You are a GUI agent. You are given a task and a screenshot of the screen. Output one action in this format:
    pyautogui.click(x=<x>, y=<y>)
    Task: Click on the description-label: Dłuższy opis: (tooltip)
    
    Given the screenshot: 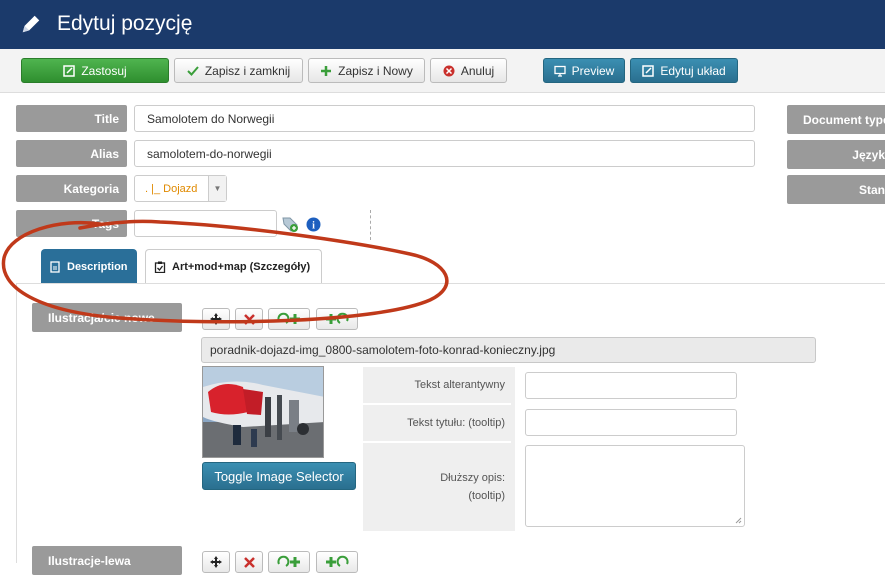 What is the action you would take?
    pyautogui.click(x=437, y=487)
    